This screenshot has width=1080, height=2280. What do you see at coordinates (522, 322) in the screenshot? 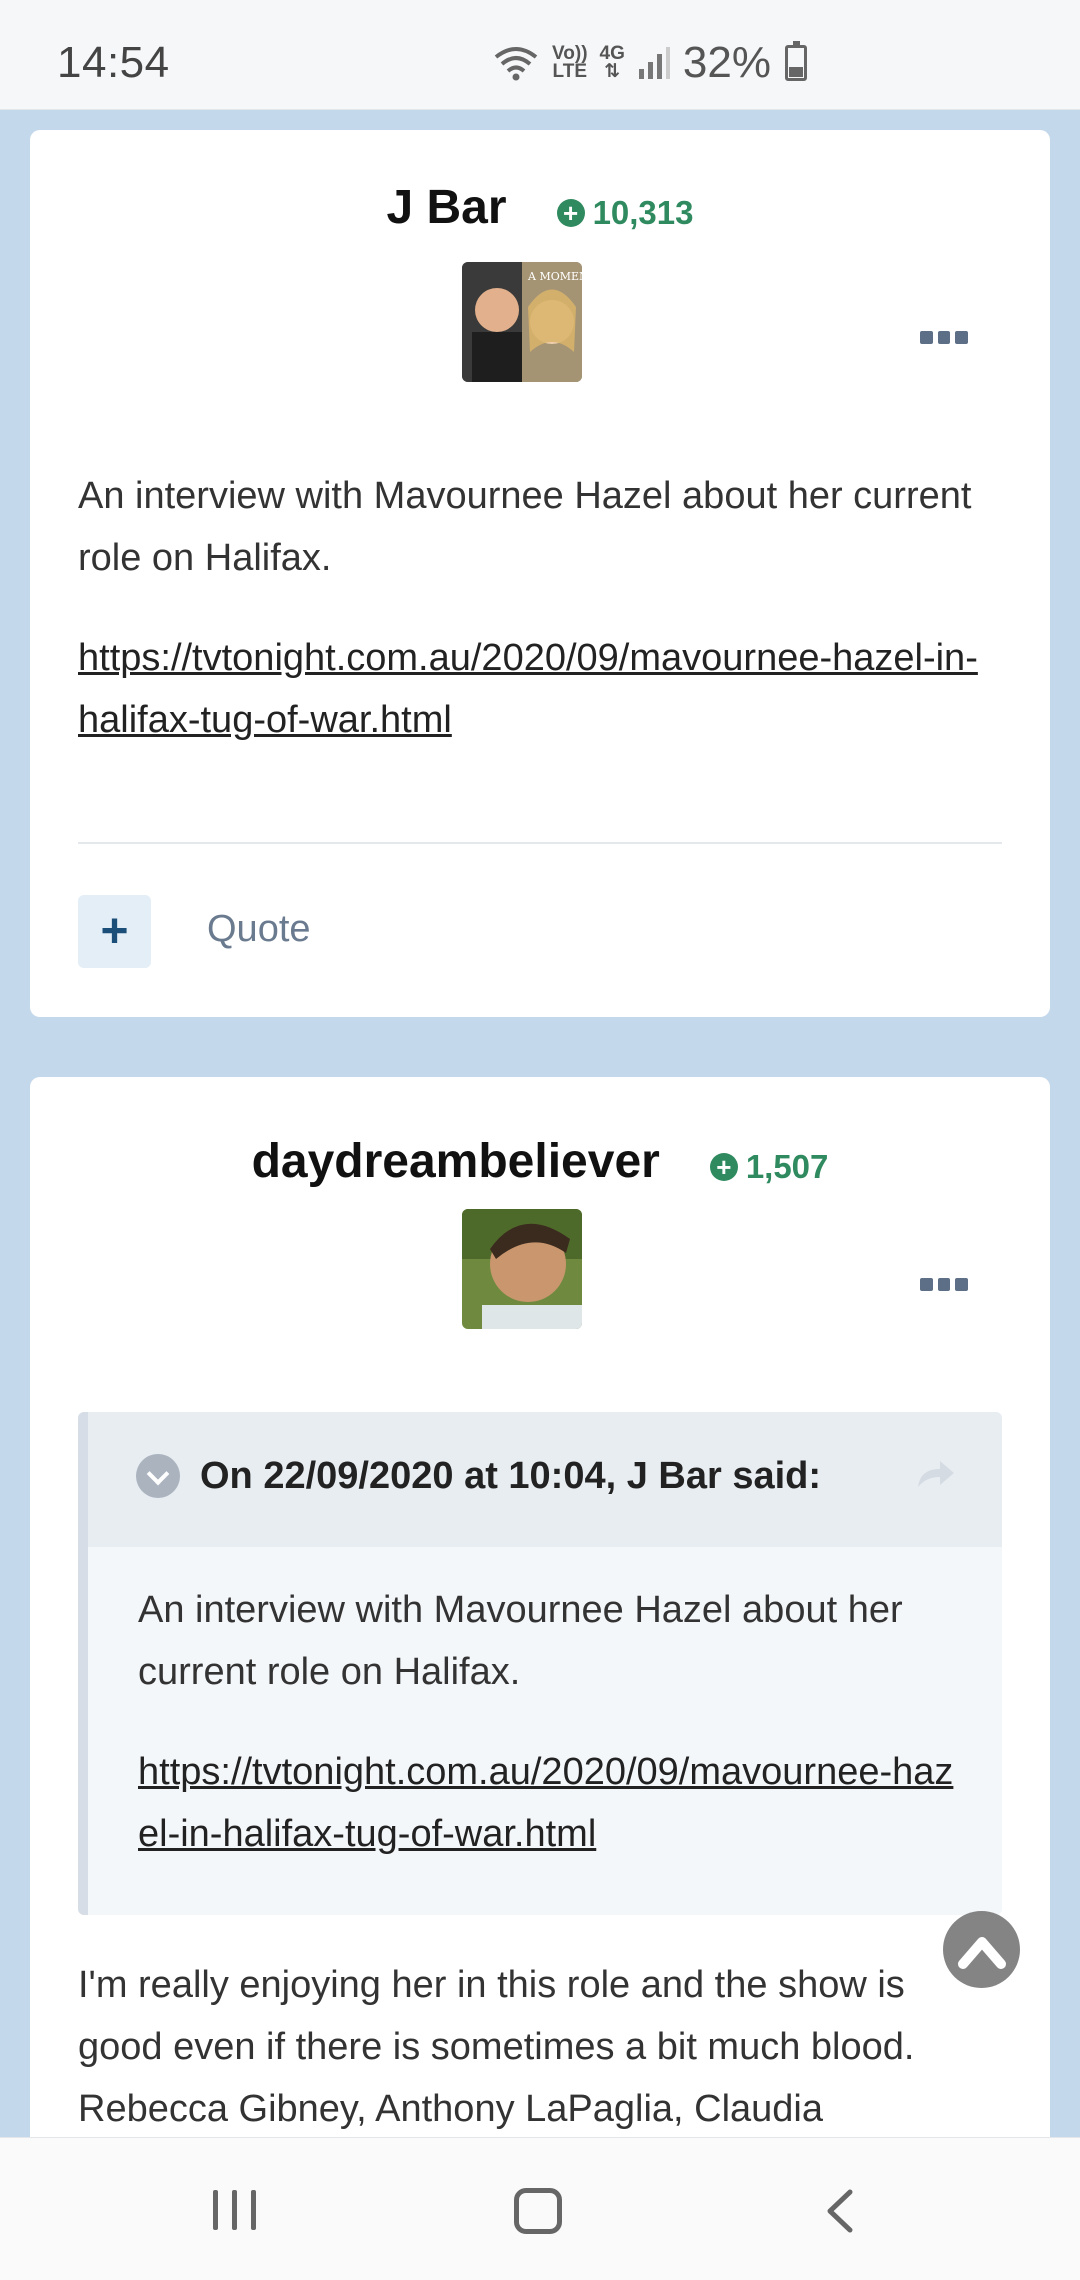
I see `avatar: A MOMENT` at bounding box center [522, 322].